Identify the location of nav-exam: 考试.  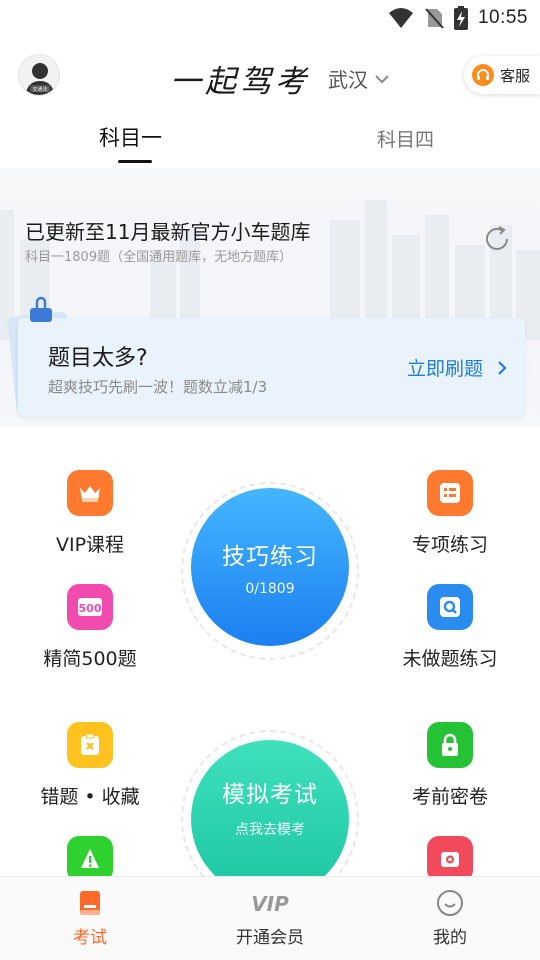
(90, 918).